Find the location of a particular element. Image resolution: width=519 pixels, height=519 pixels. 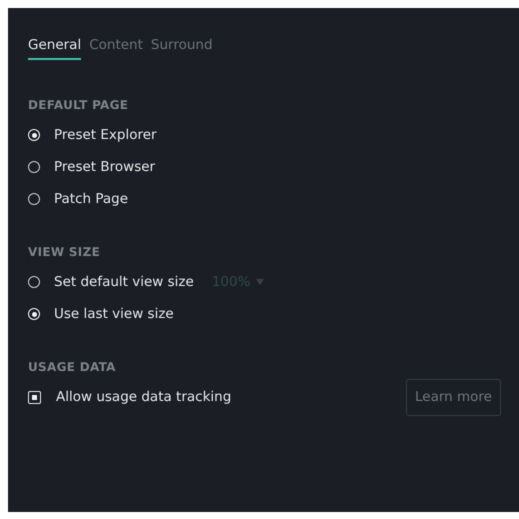

section-heading: DEFAULT PAGE is located at coordinates (79, 105).